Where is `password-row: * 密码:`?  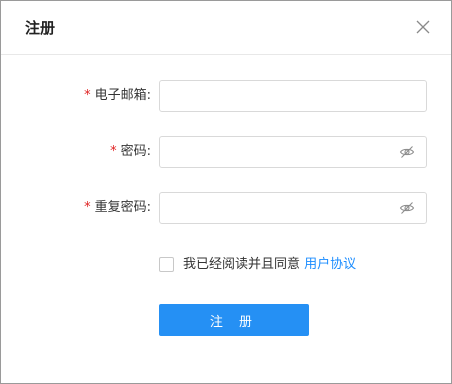 password-row: * 密码: is located at coordinates (226, 152).